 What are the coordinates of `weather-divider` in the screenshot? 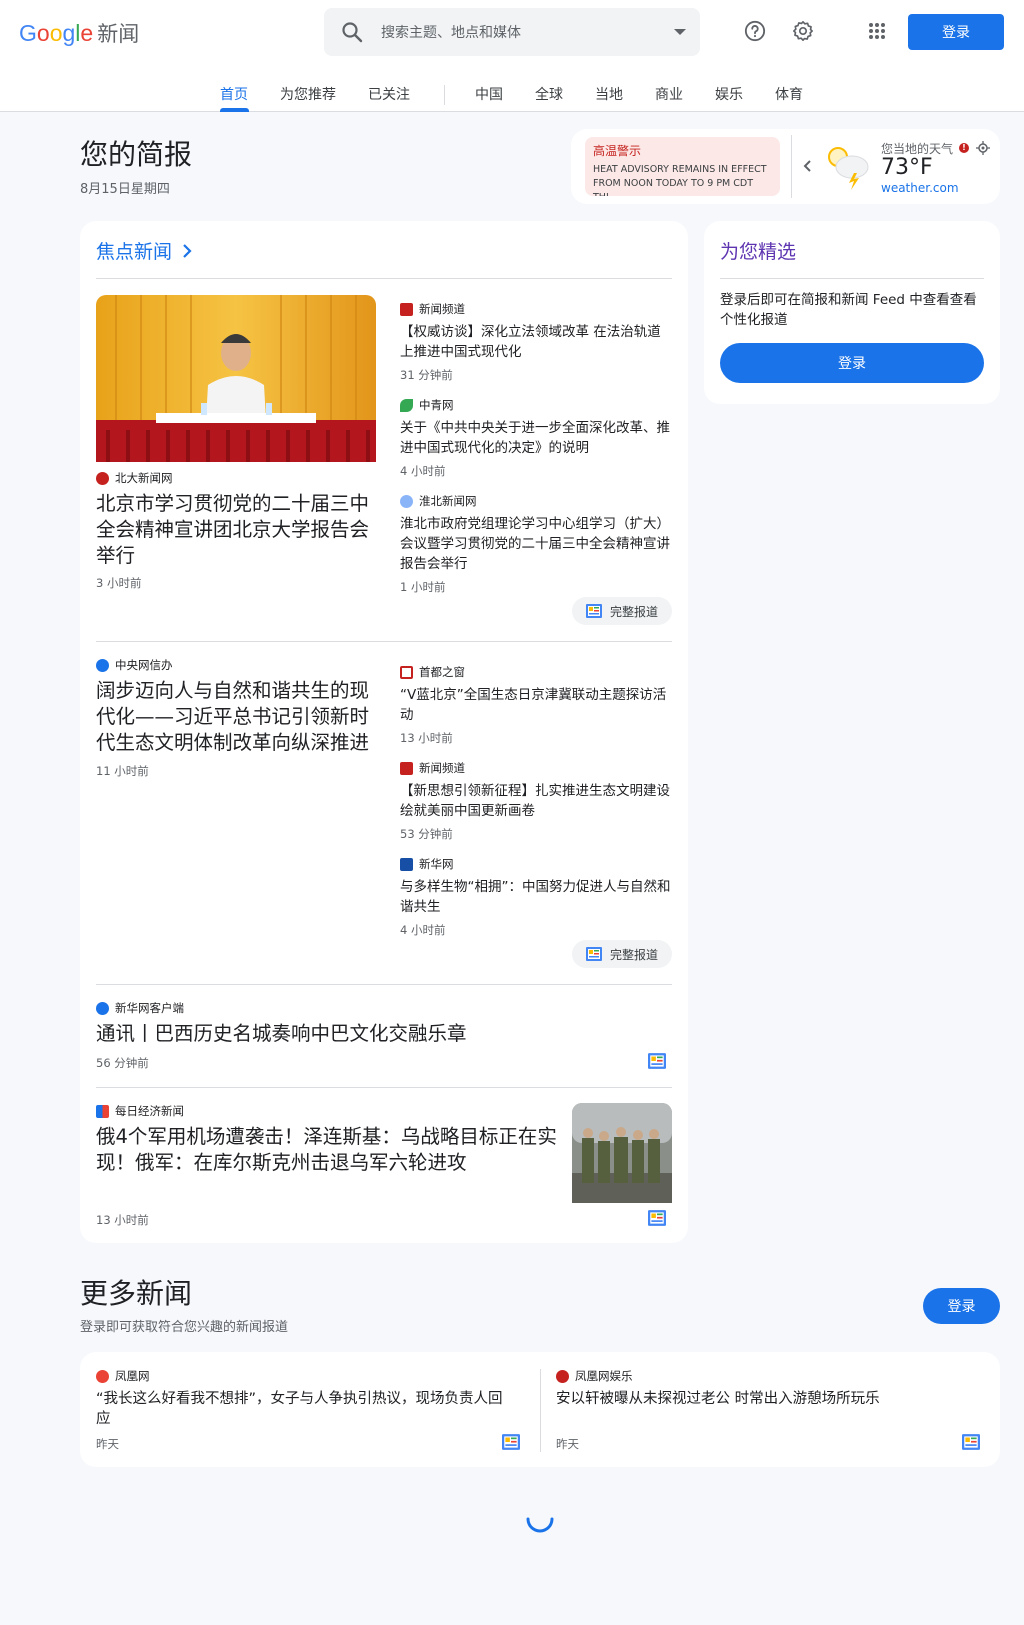 It's located at (791, 166).